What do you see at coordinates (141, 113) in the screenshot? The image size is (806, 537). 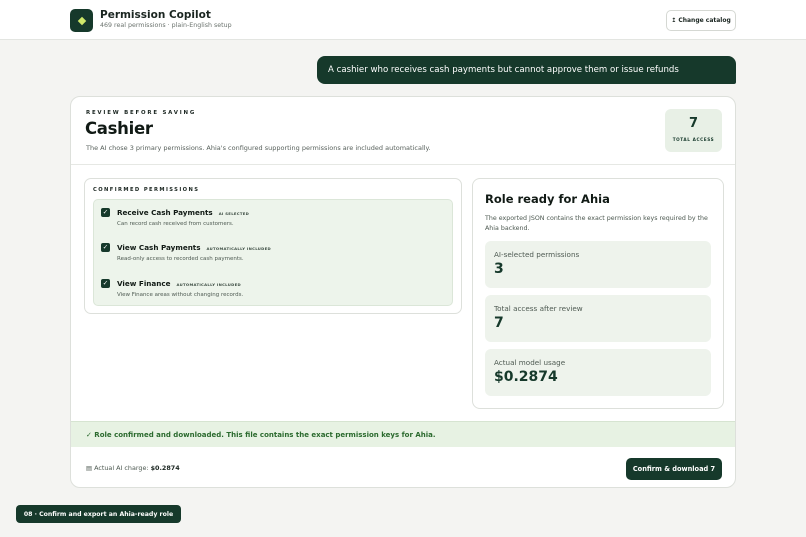 I see `review-eyebrow: REVIEW BEFORE SAVING` at bounding box center [141, 113].